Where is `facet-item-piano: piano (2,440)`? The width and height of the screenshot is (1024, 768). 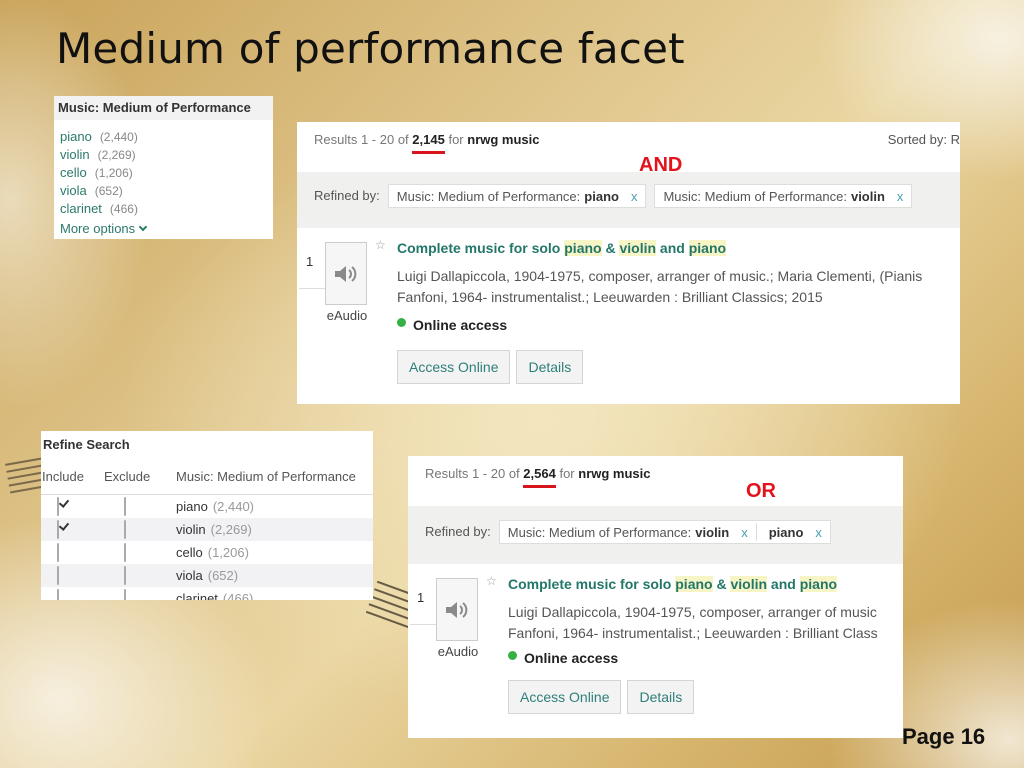 facet-item-piano: piano (2,440) is located at coordinates (166, 137).